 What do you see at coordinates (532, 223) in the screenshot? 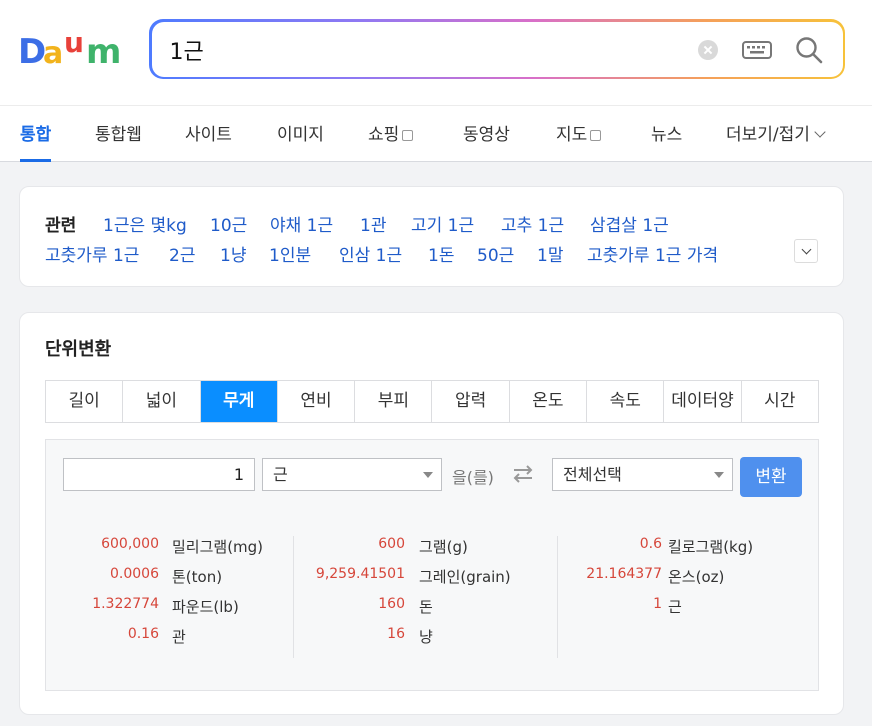
I see `related-link: 고추 1근` at bounding box center [532, 223].